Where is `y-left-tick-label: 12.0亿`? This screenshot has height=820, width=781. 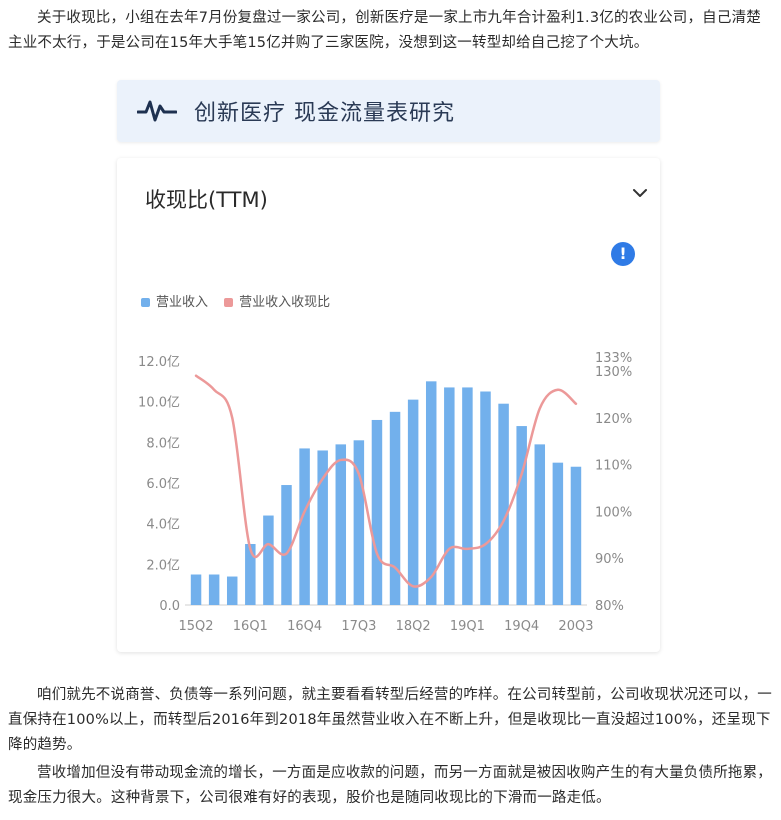 y-left-tick-label: 12.0亿 is located at coordinates (159, 362).